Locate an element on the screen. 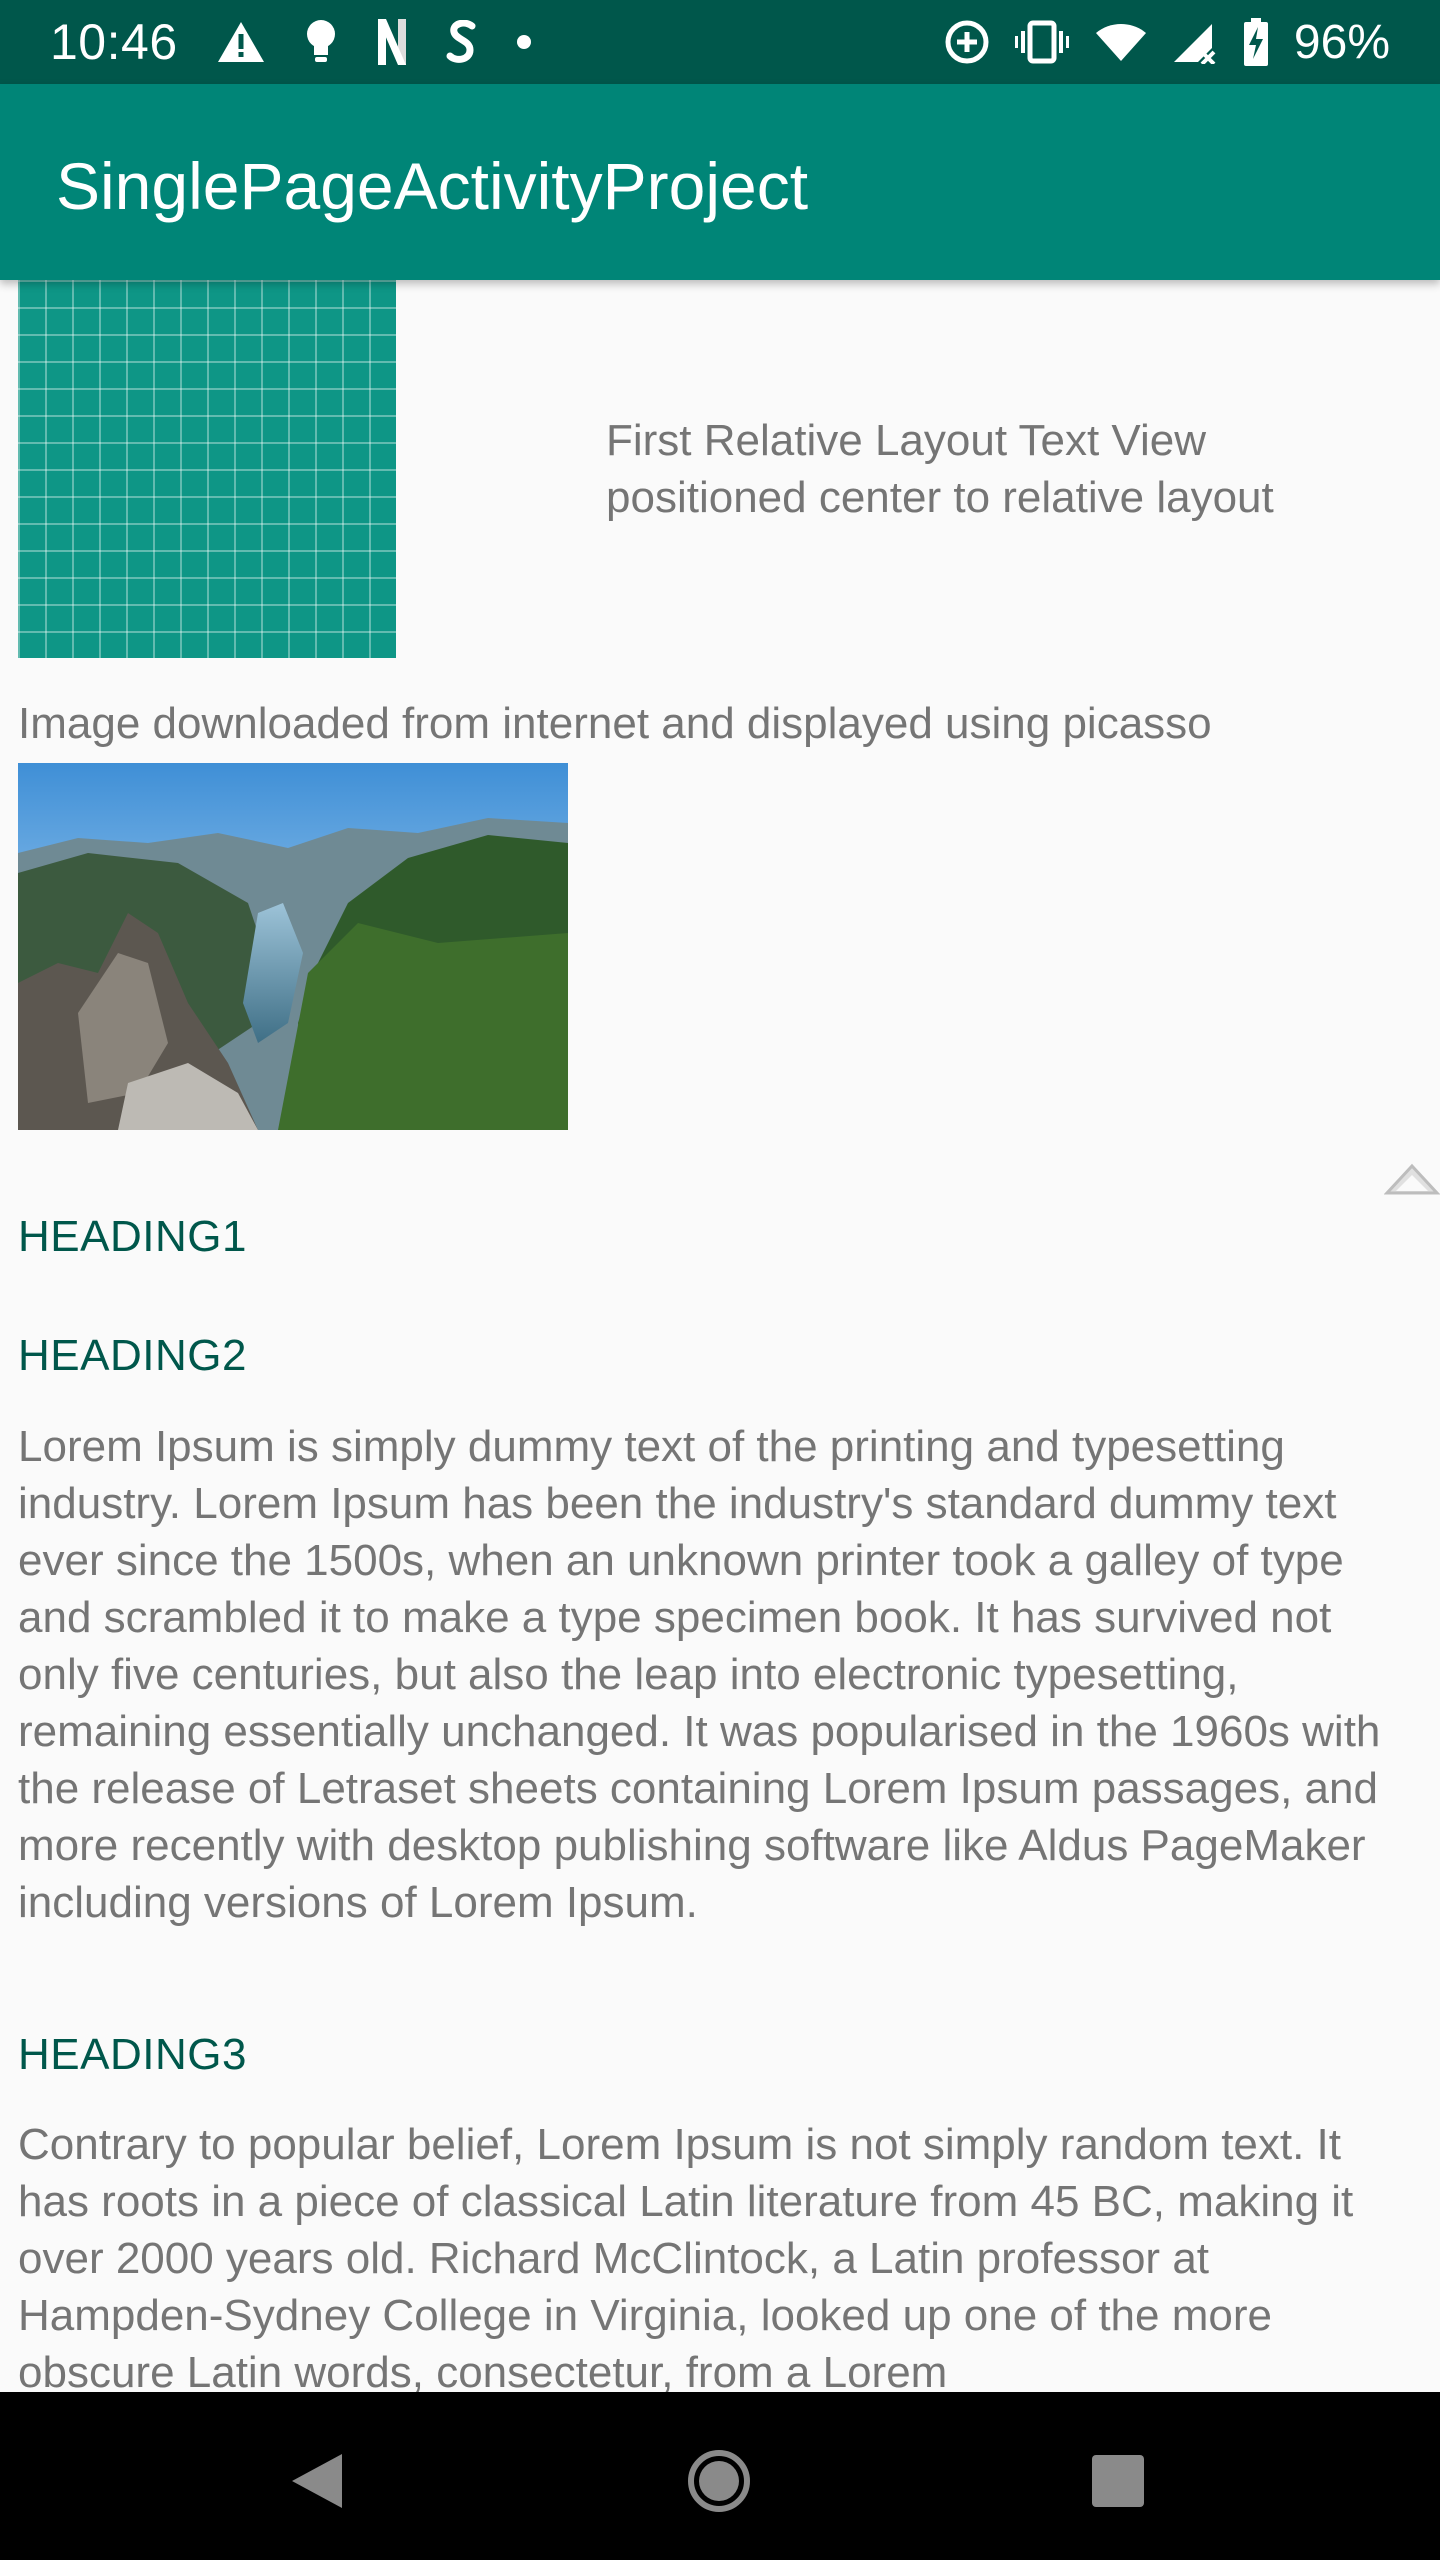 This screenshot has width=1440, height=2560. n-icon is located at coordinates (392, 42).